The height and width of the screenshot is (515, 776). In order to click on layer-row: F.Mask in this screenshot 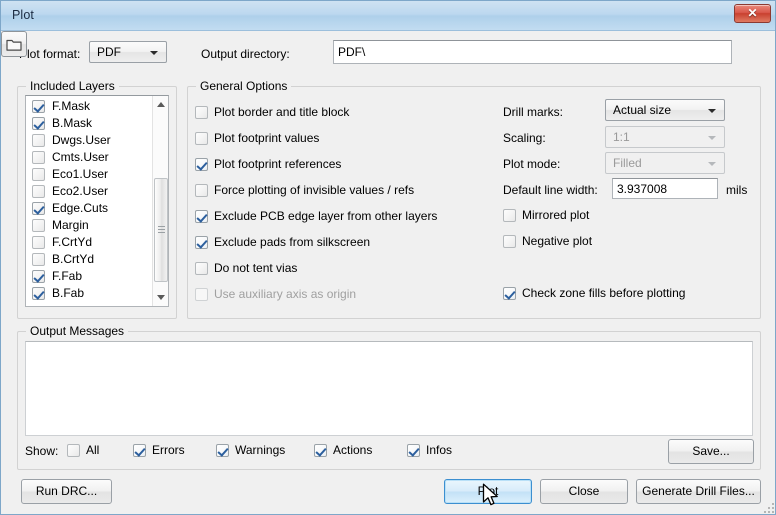, I will do `click(90, 106)`.